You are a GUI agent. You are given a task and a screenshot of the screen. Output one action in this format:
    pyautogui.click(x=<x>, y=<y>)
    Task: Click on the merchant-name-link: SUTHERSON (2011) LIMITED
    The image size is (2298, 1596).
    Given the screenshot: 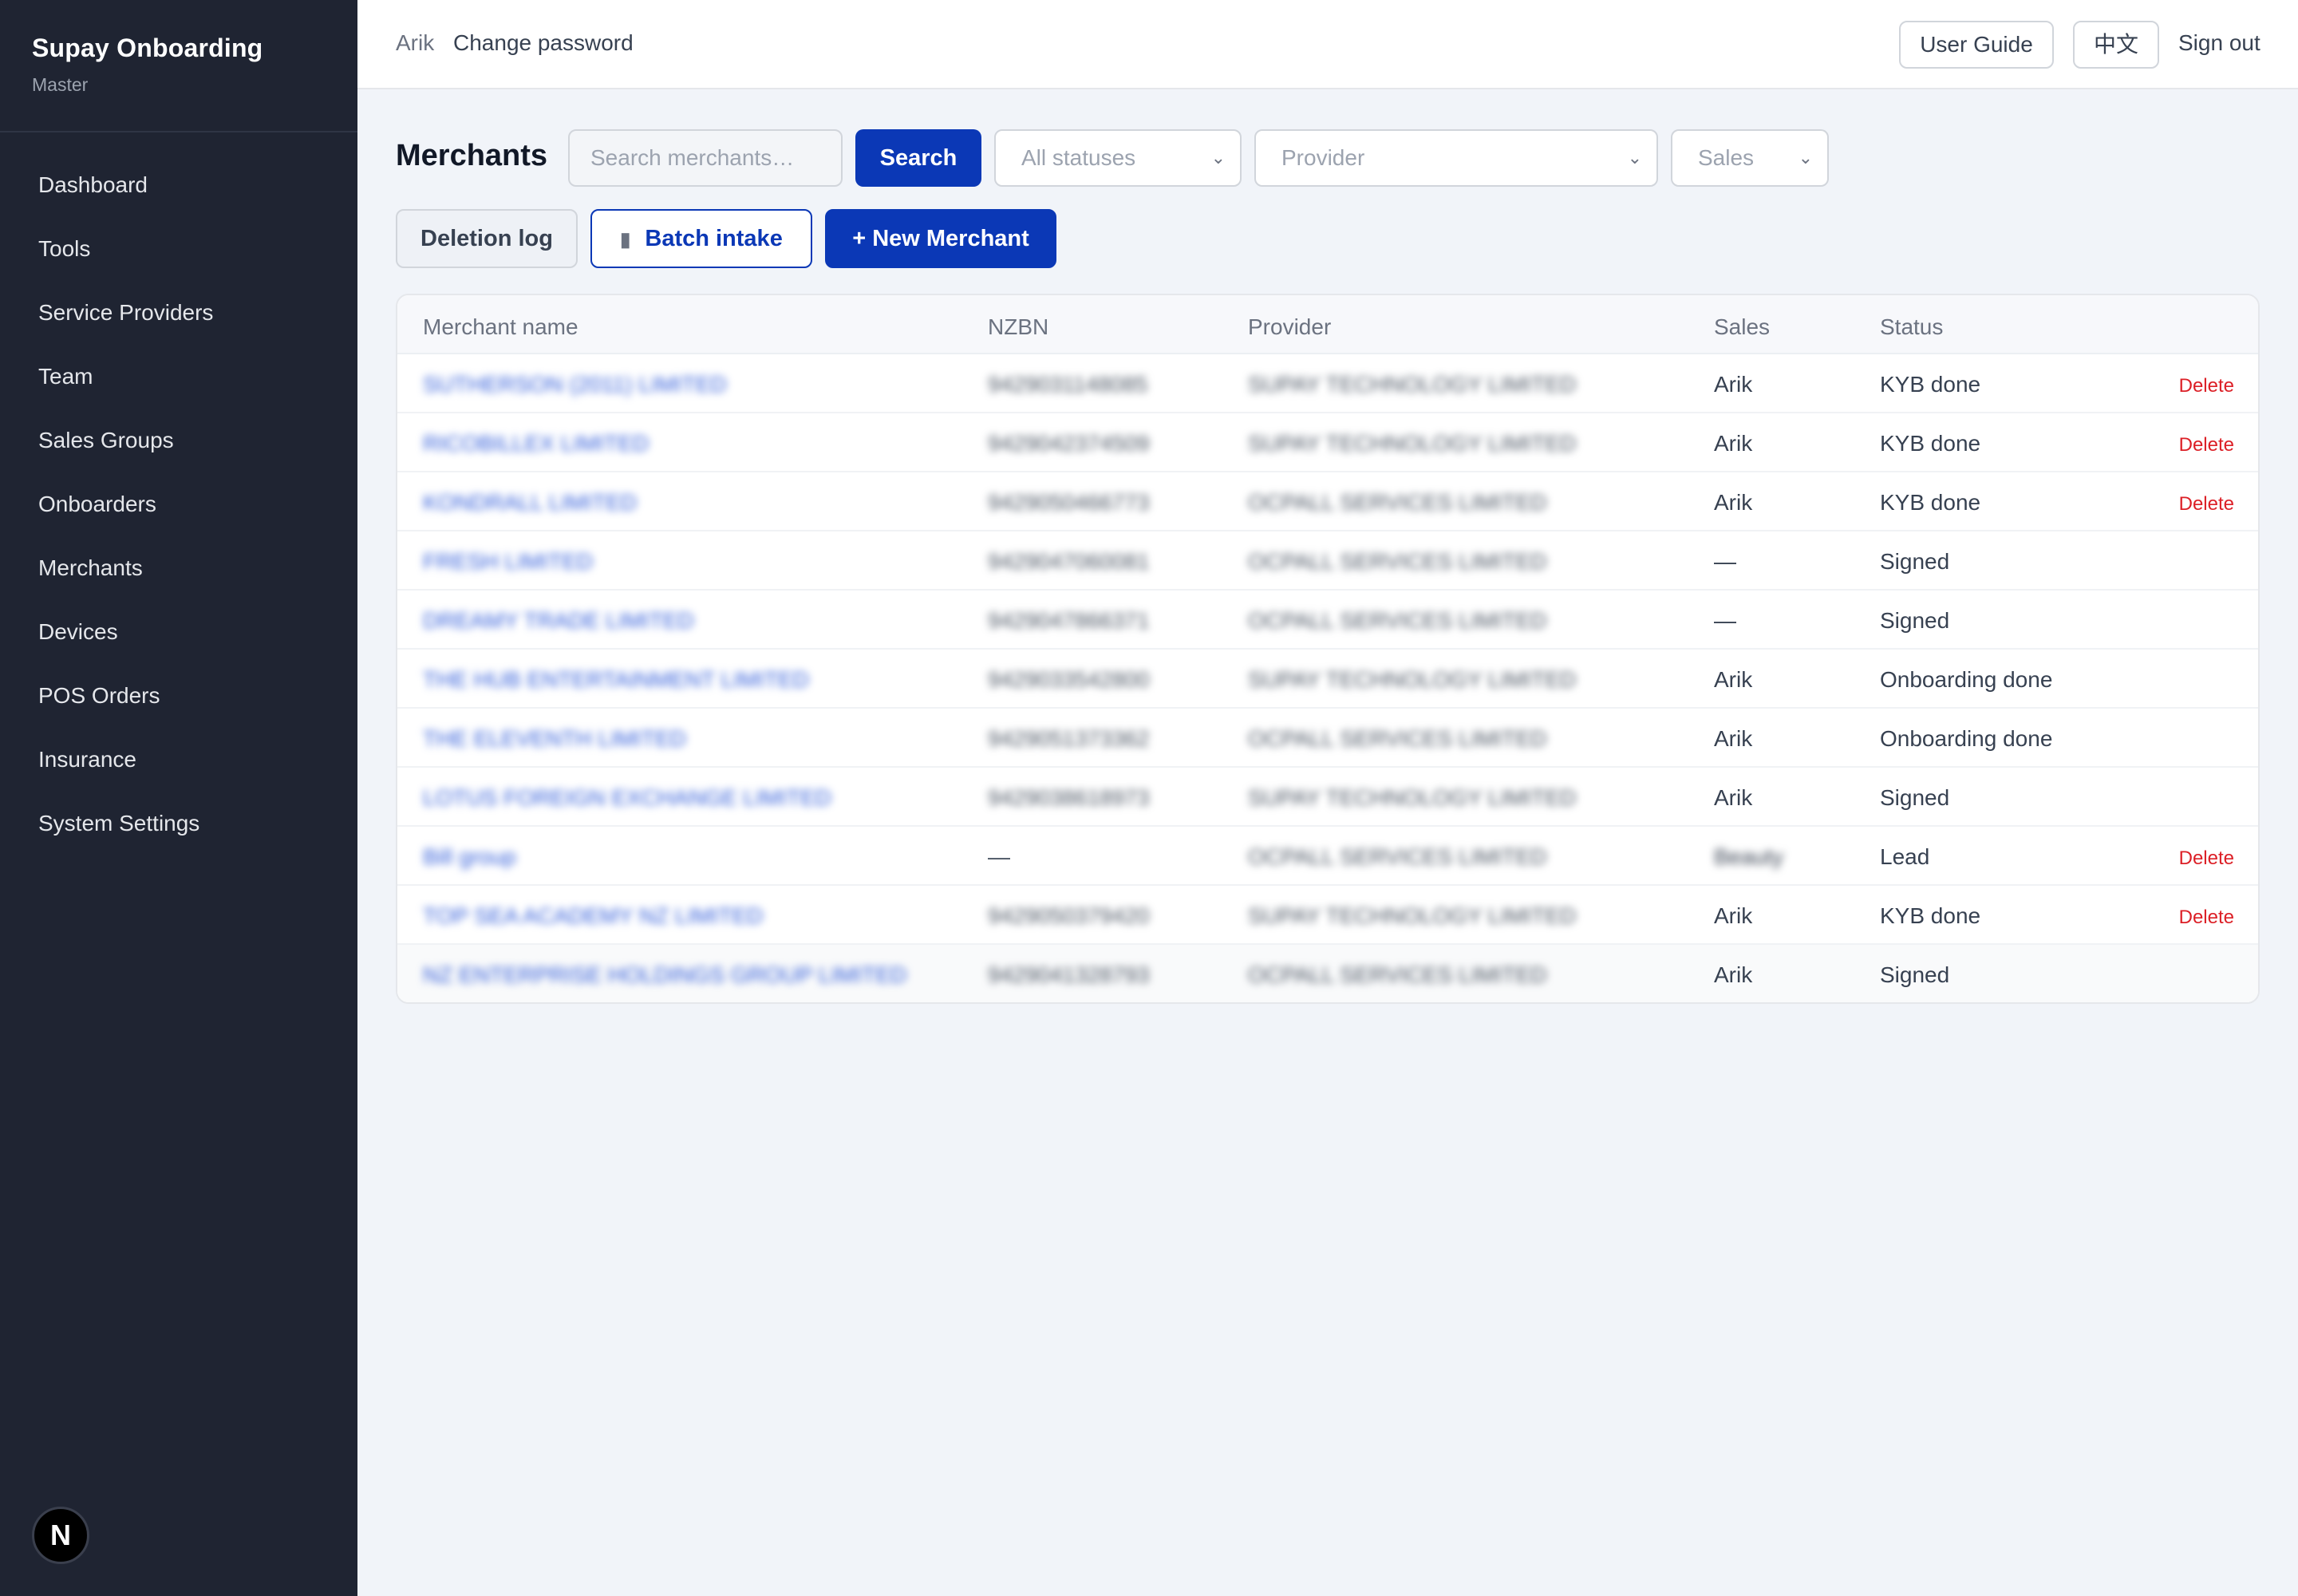 What is the action you would take?
    pyautogui.click(x=575, y=384)
    